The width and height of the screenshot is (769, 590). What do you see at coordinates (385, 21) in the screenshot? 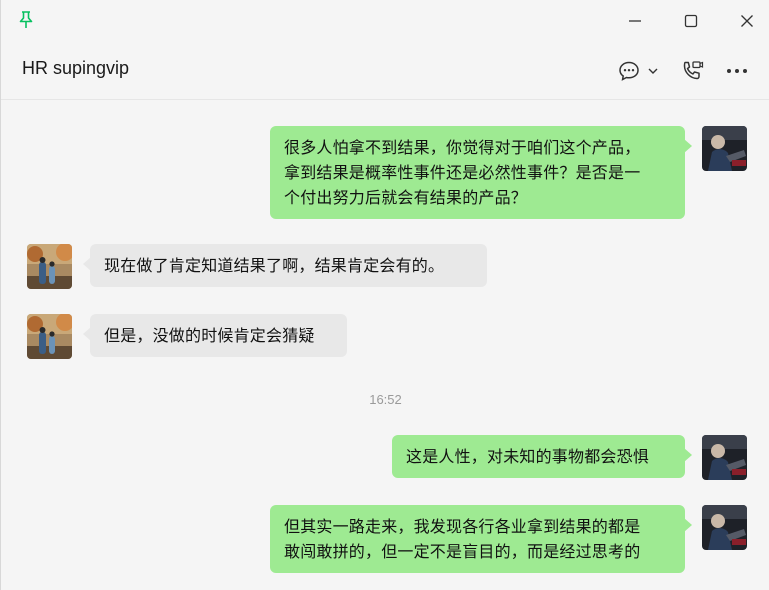
I see `title-bar` at bounding box center [385, 21].